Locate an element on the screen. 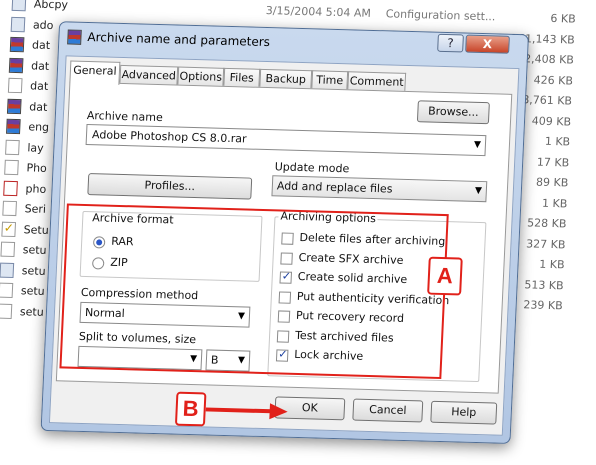 This screenshot has height=465, width=596. file-size: 528 KB is located at coordinates (546, 223).